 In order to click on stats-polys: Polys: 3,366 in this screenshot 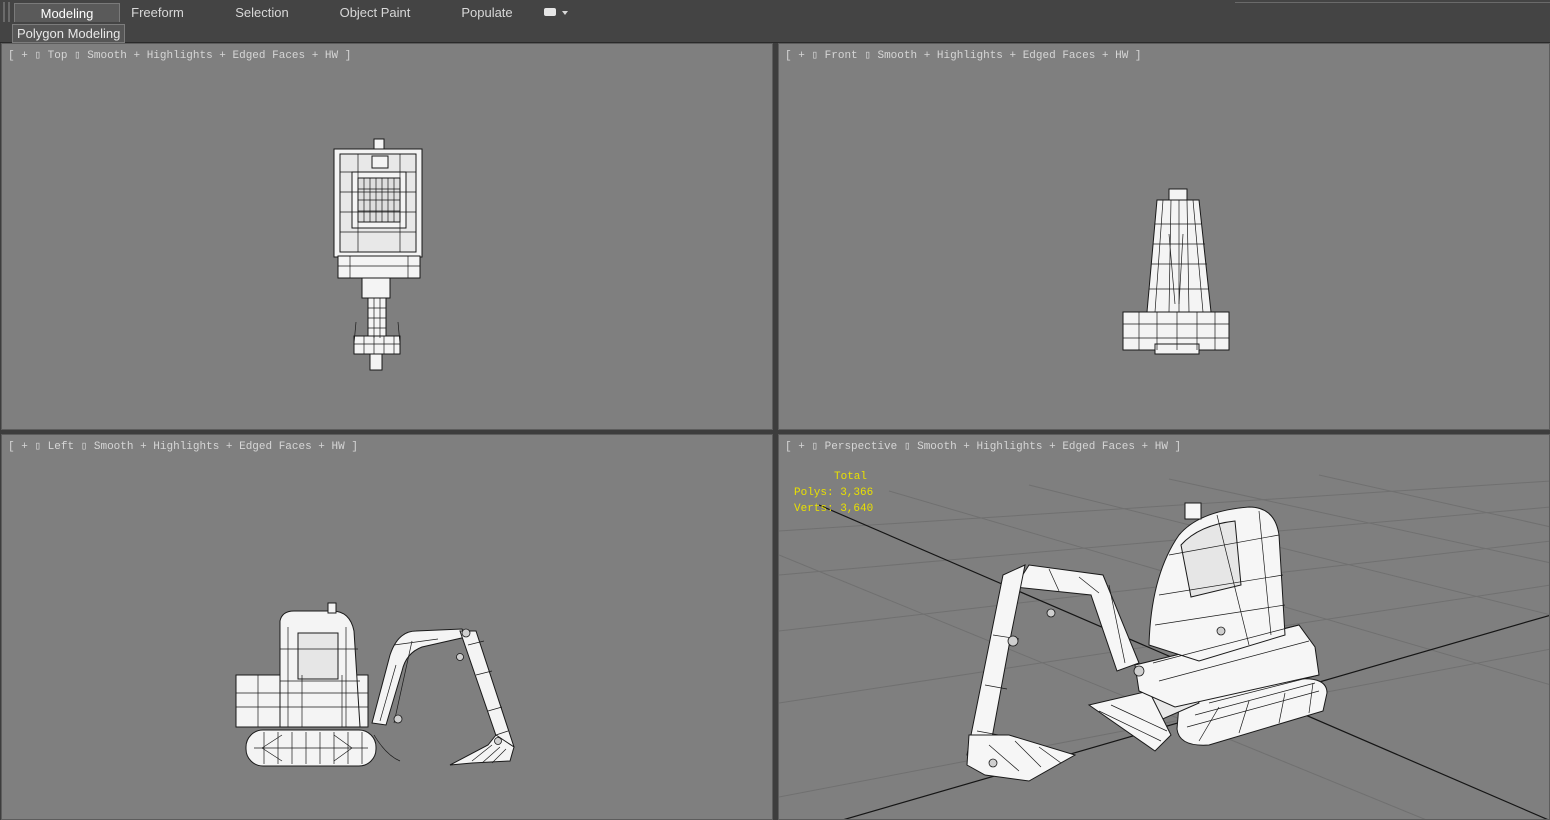, I will do `click(834, 493)`.